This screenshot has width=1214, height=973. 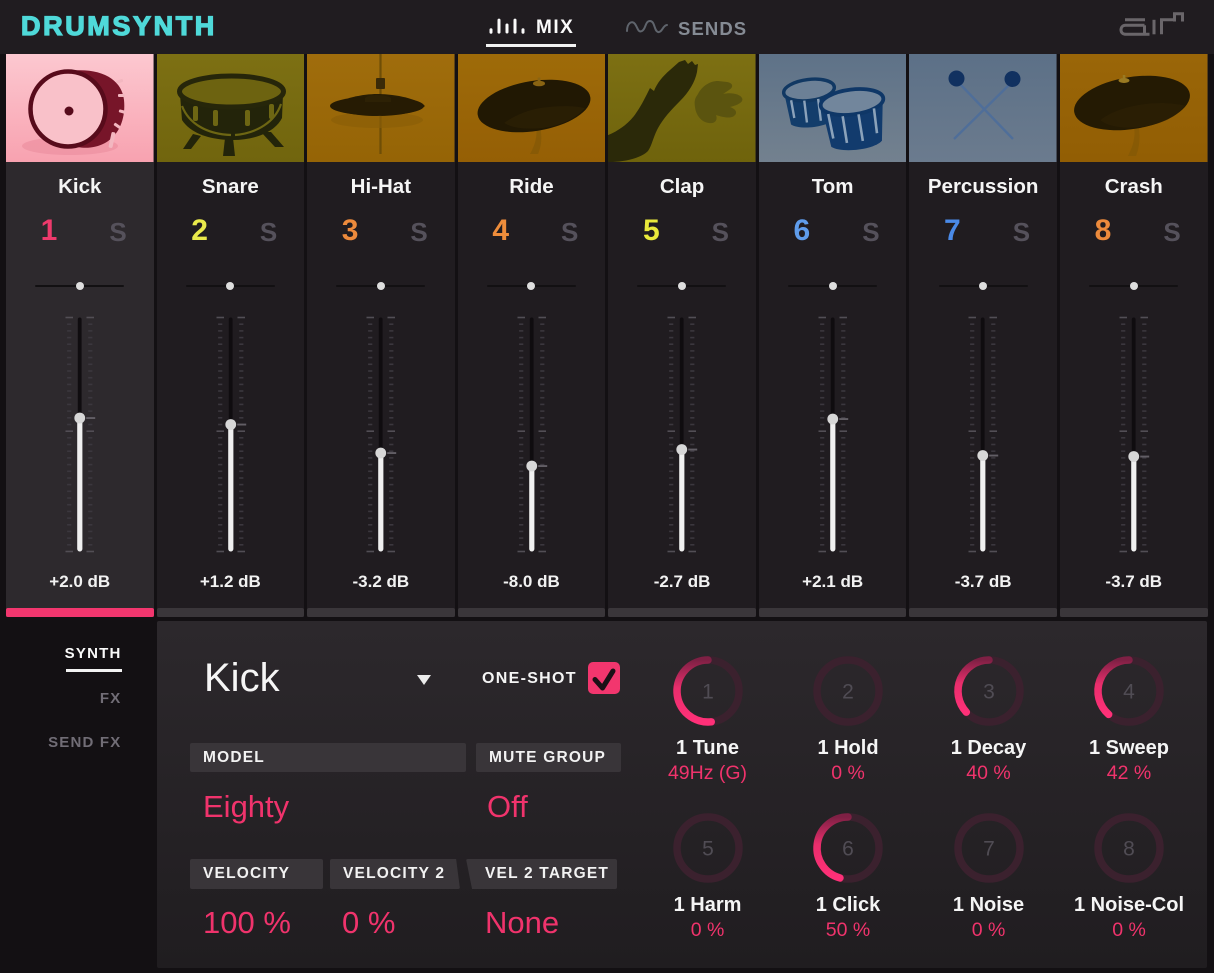 What do you see at coordinates (708, 849) in the screenshot?
I see `svg-text: 5` at bounding box center [708, 849].